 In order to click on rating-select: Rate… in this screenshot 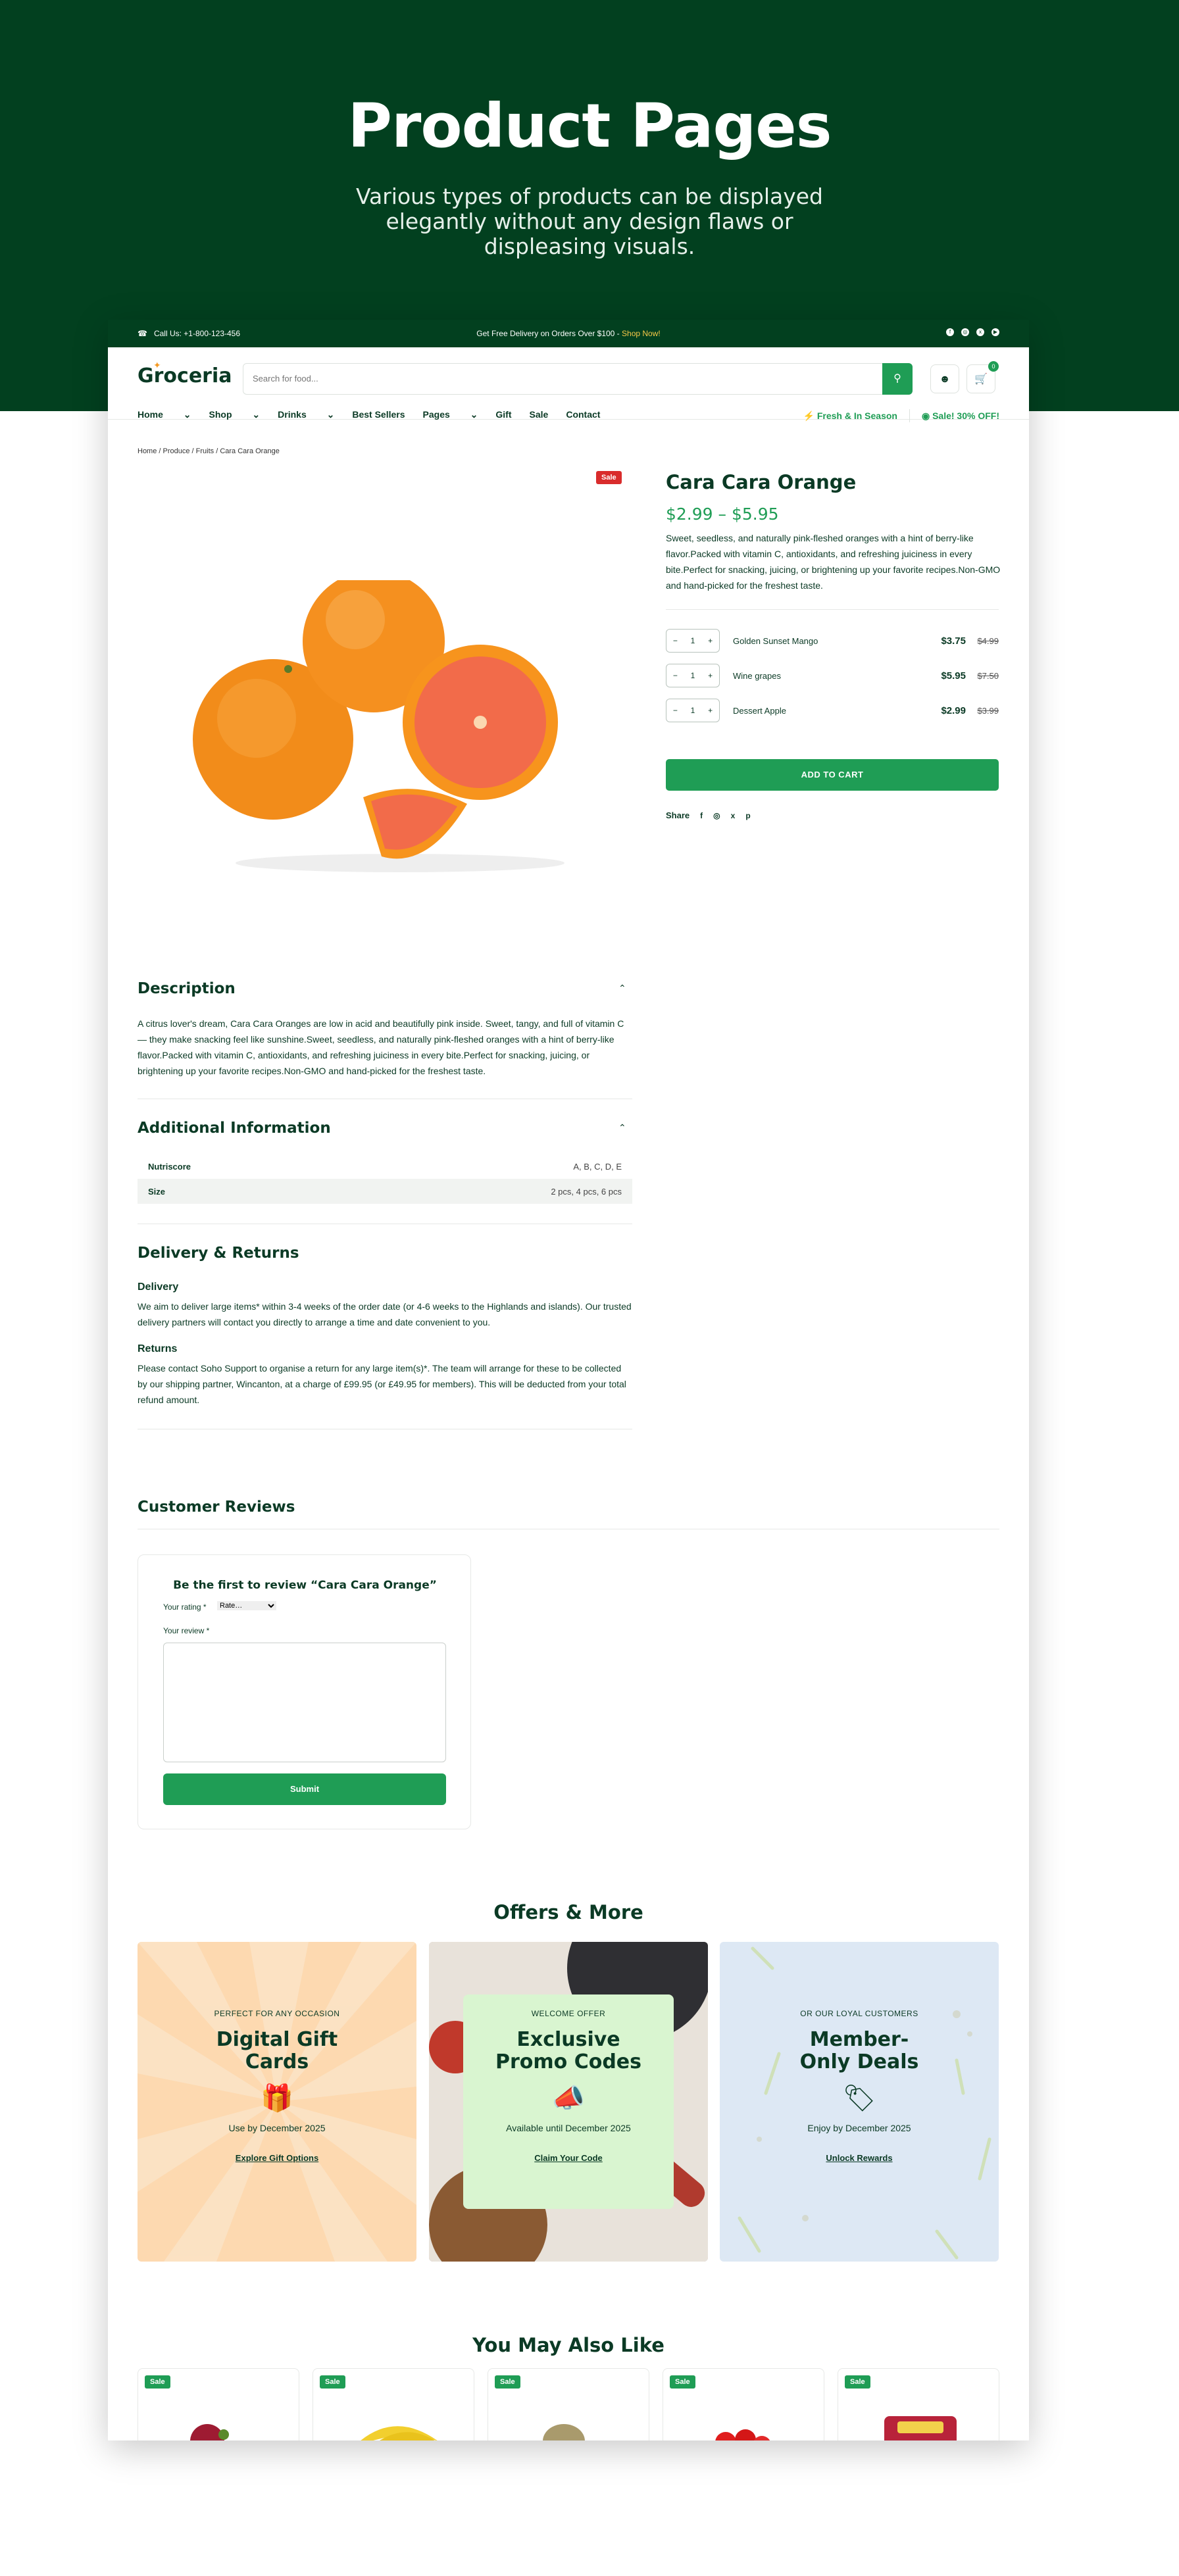, I will do `click(246, 1605)`.